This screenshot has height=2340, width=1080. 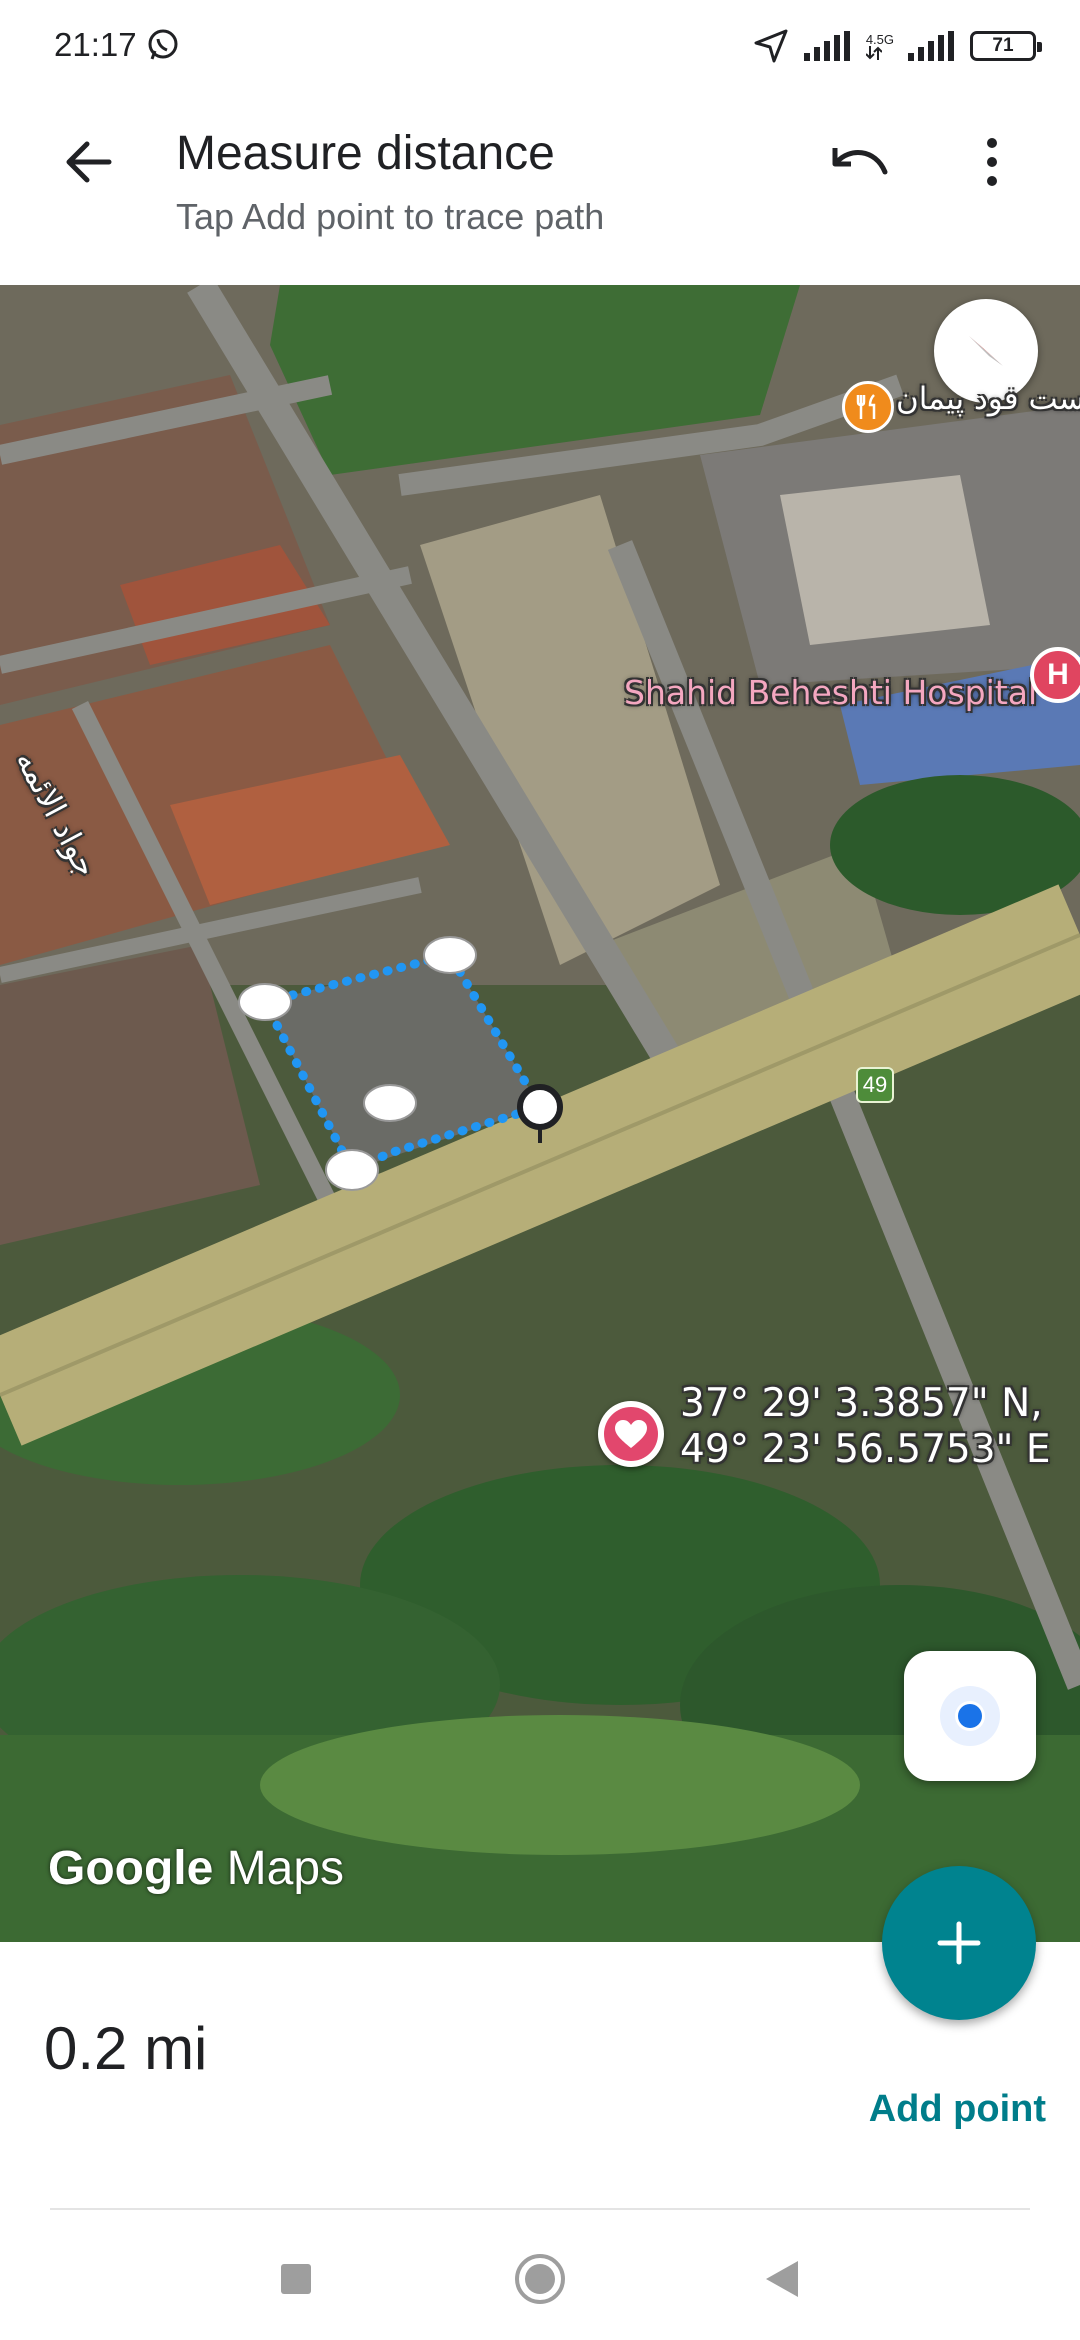 I want to click on home-button, so click(x=540, y=2279).